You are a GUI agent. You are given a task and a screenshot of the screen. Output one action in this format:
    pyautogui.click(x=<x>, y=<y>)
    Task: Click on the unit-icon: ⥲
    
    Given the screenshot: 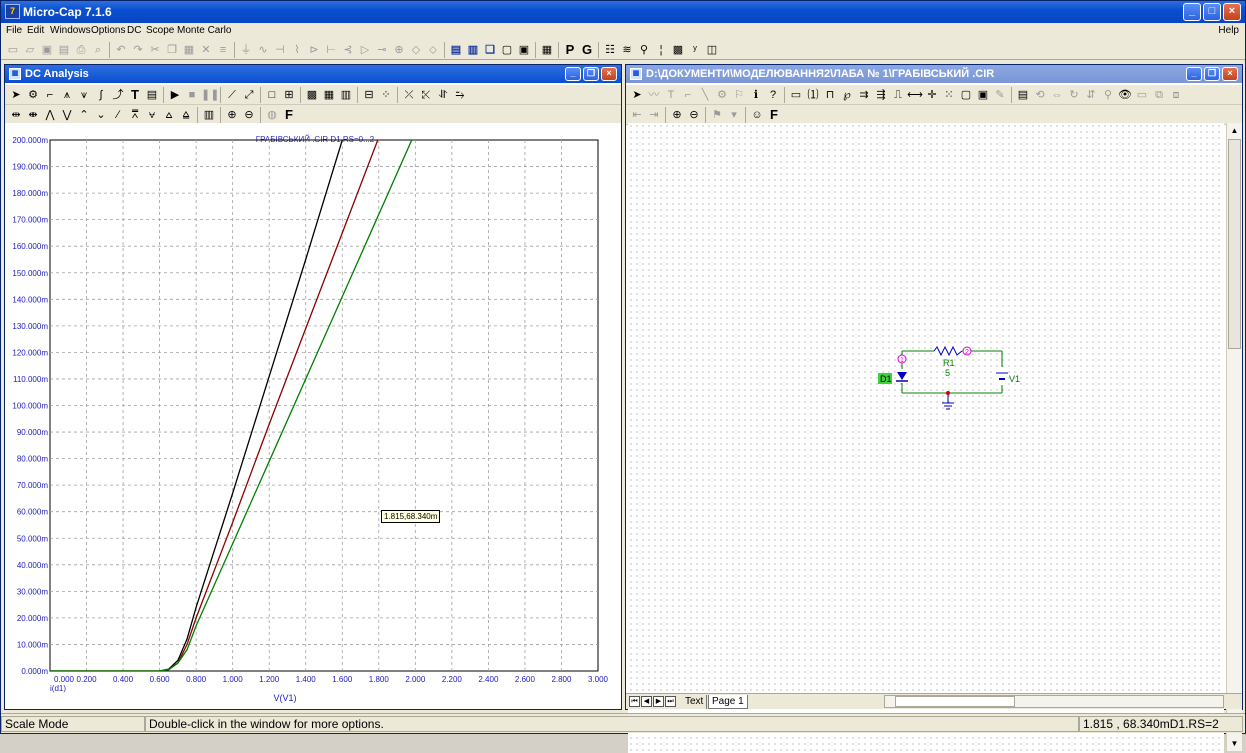 What is the action you would take?
    pyautogui.click(x=460, y=95)
    